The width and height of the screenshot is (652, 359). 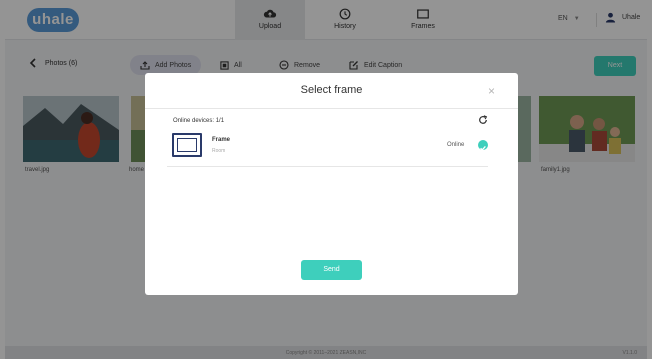 What do you see at coordinates (219, 151) in the screenshot?
I see `device-room: Room` at bounding box center [219, 151].